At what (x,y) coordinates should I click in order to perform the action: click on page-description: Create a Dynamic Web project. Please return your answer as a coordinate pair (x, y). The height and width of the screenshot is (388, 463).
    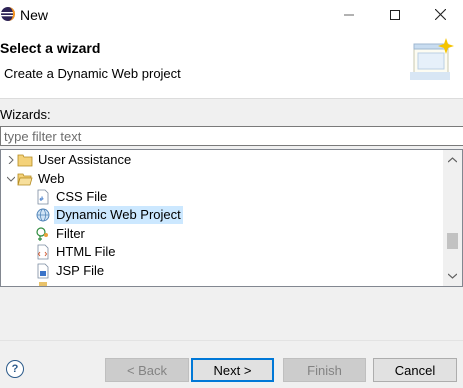
    Looking at the image, I should click on (92, 73).